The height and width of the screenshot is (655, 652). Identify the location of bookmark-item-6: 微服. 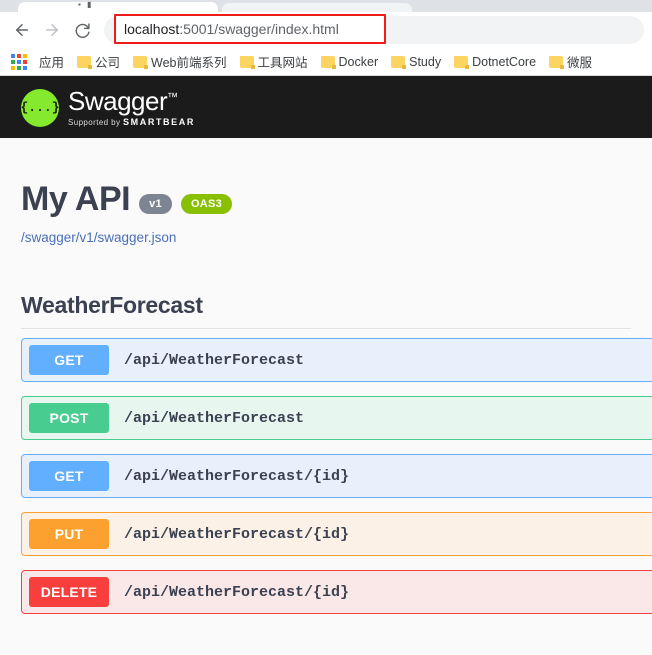
(571, 61).